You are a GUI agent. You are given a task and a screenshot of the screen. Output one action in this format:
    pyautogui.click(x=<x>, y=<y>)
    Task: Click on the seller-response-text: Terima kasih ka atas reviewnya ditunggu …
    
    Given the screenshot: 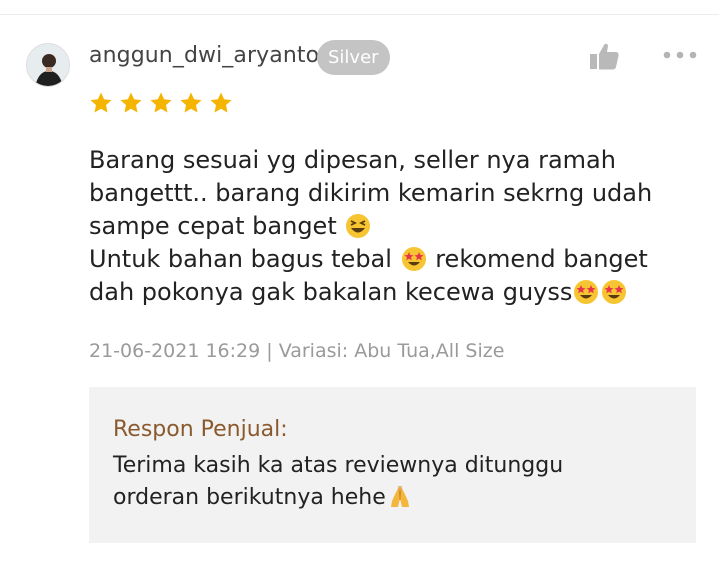 What is the action you would take?
    pyautogui.click(x=392, y=482)
    